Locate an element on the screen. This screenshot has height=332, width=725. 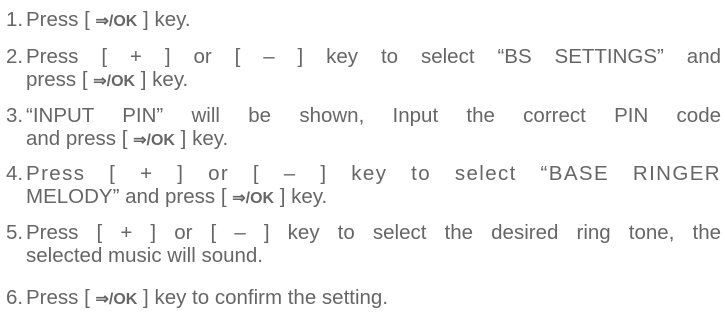
step-line: Press [ ⇒/OK ] key. is located at coordinates (373, 20).